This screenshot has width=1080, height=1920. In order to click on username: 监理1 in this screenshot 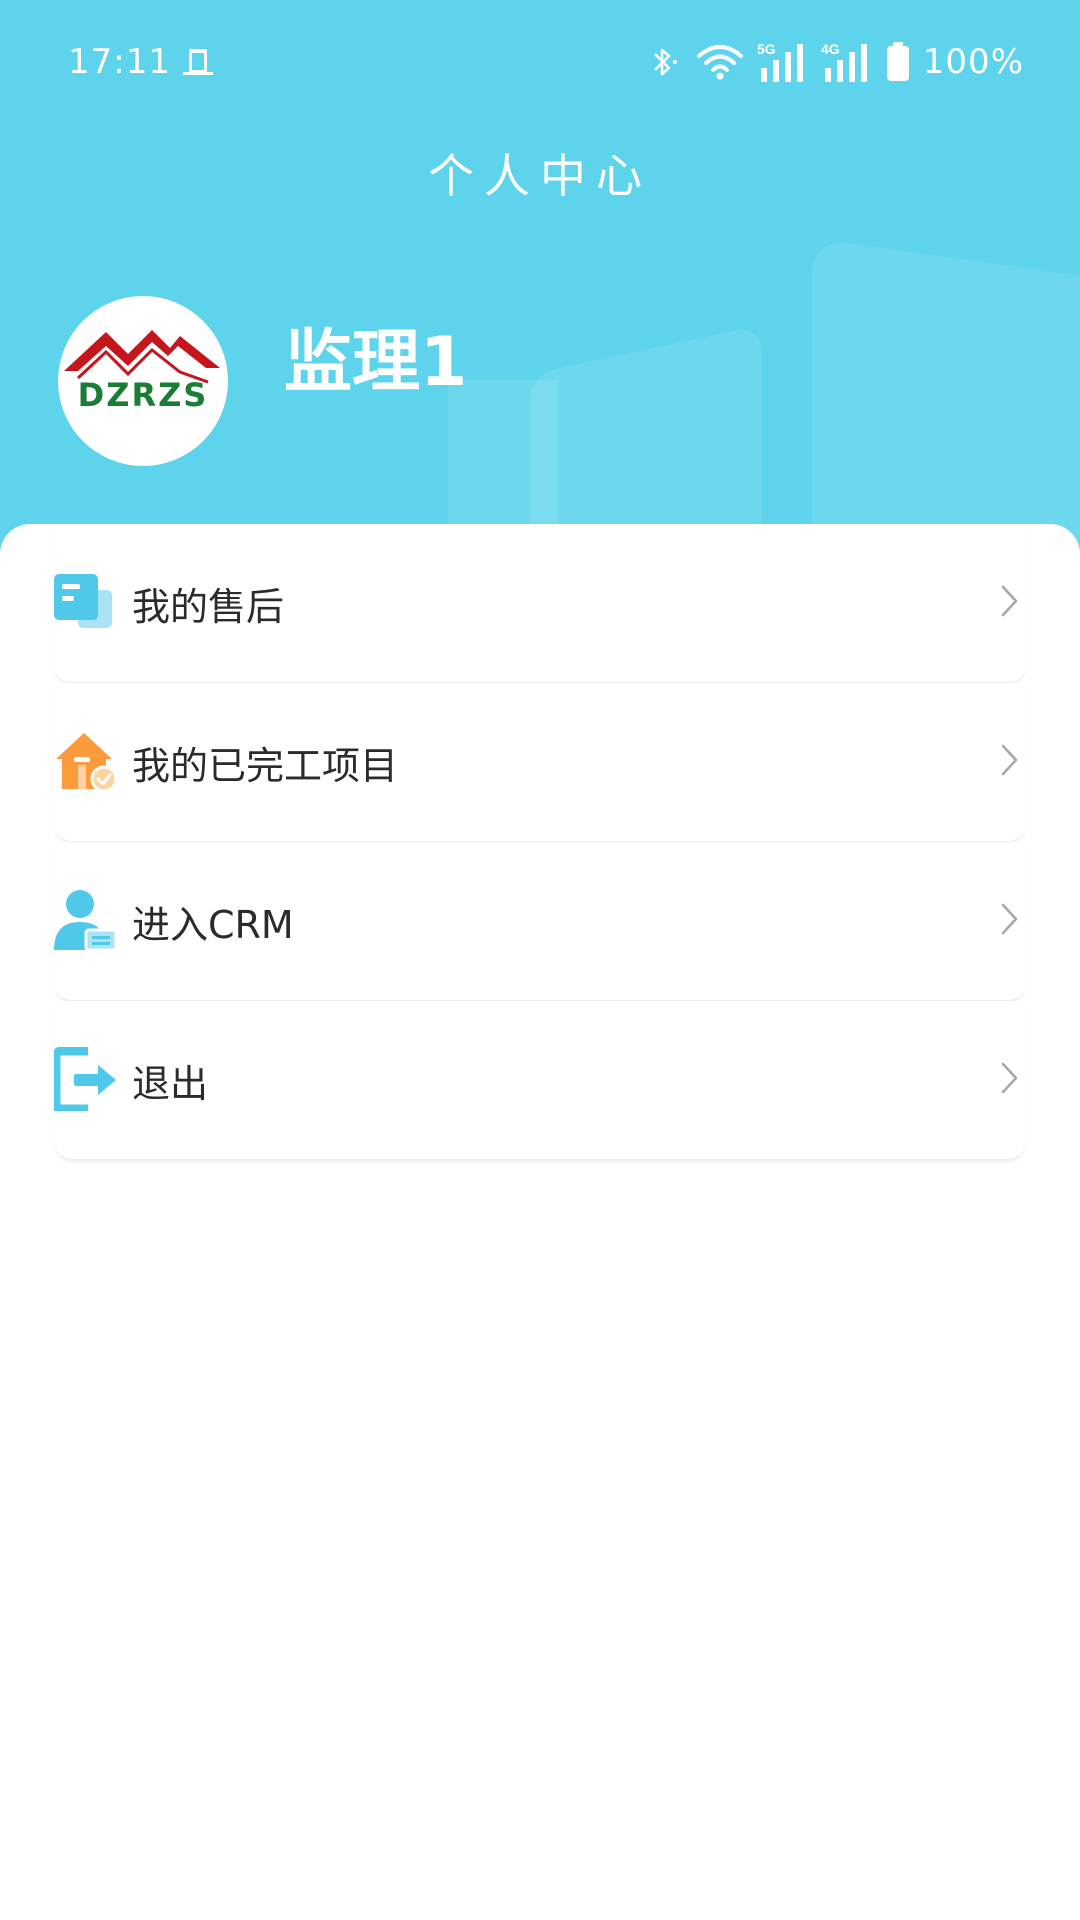, I will do `click(376, 362)`.